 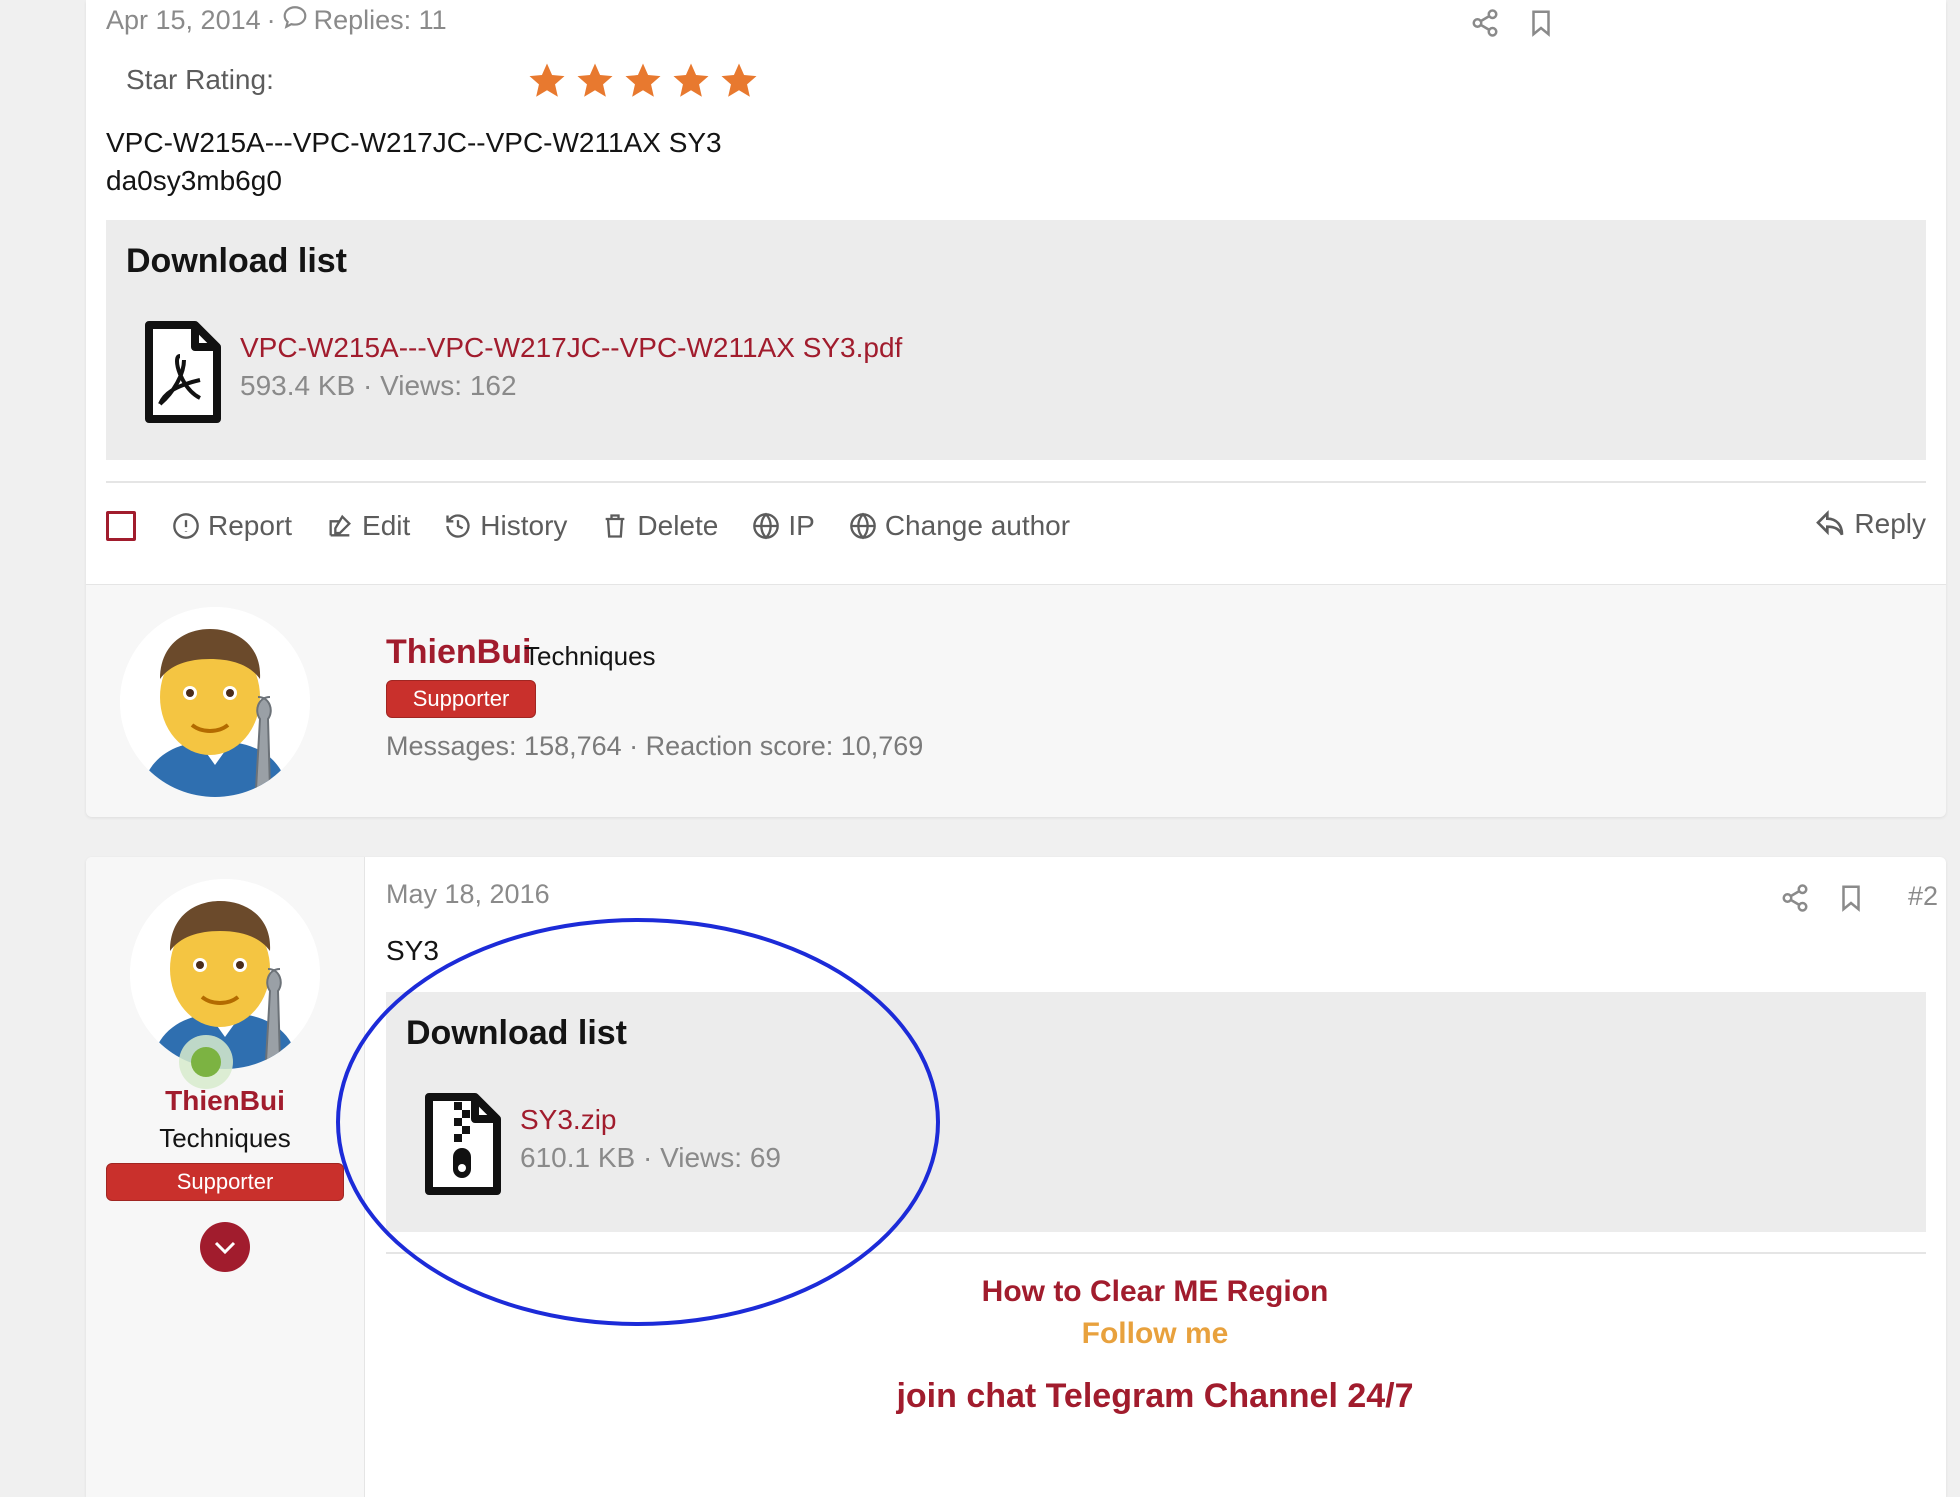 I want to click on comment-icon, so click(x=295, y=20).